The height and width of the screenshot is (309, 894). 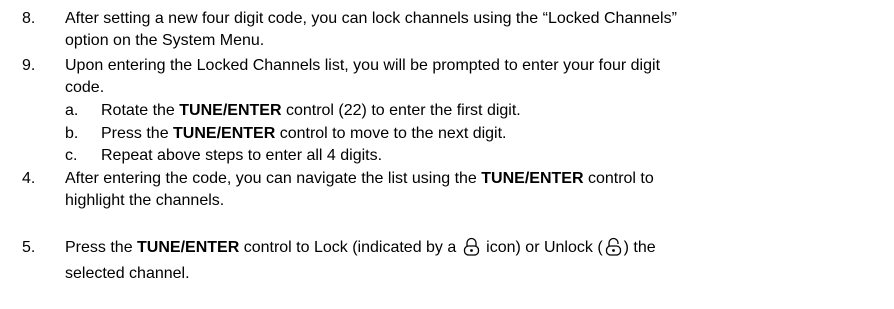 I want to click on text-run: ) the, so click(x=639, y=247).